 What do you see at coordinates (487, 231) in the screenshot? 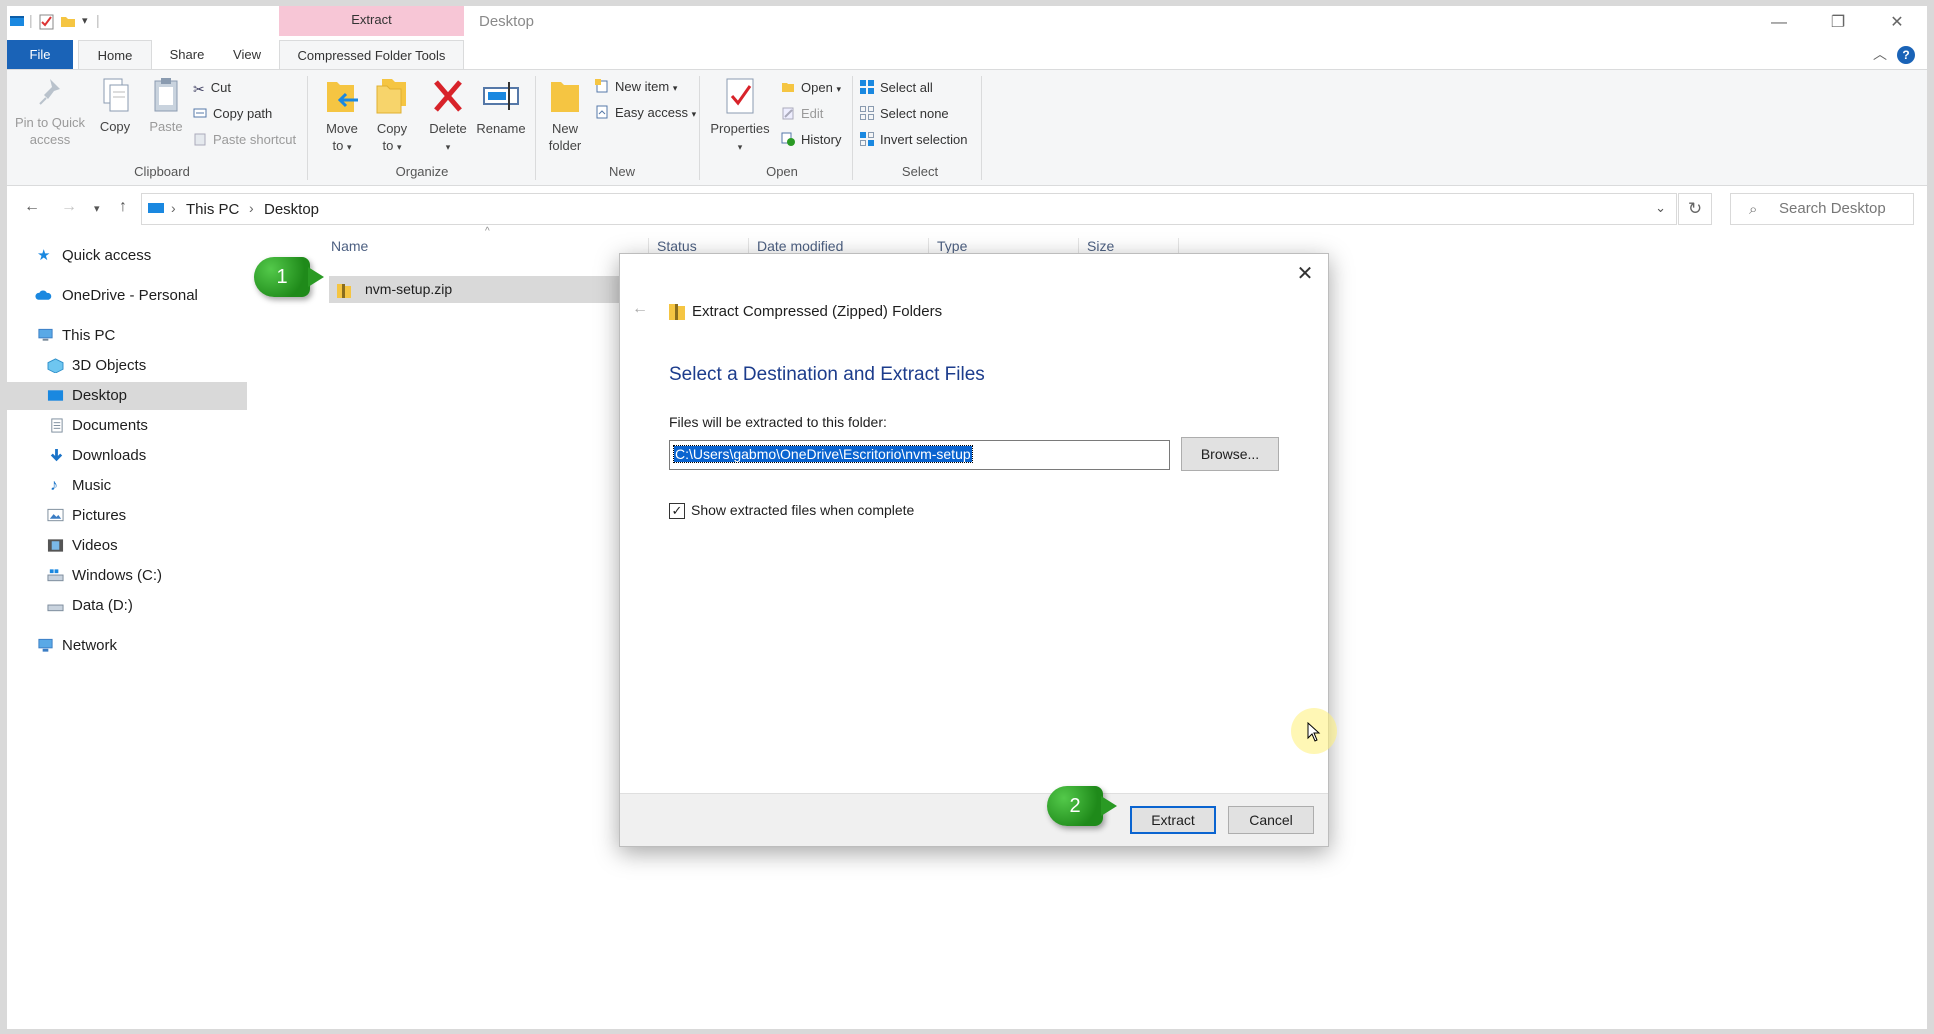
I see `sort-ascending-caret-icon: ^` at bounding box center [487, 231].